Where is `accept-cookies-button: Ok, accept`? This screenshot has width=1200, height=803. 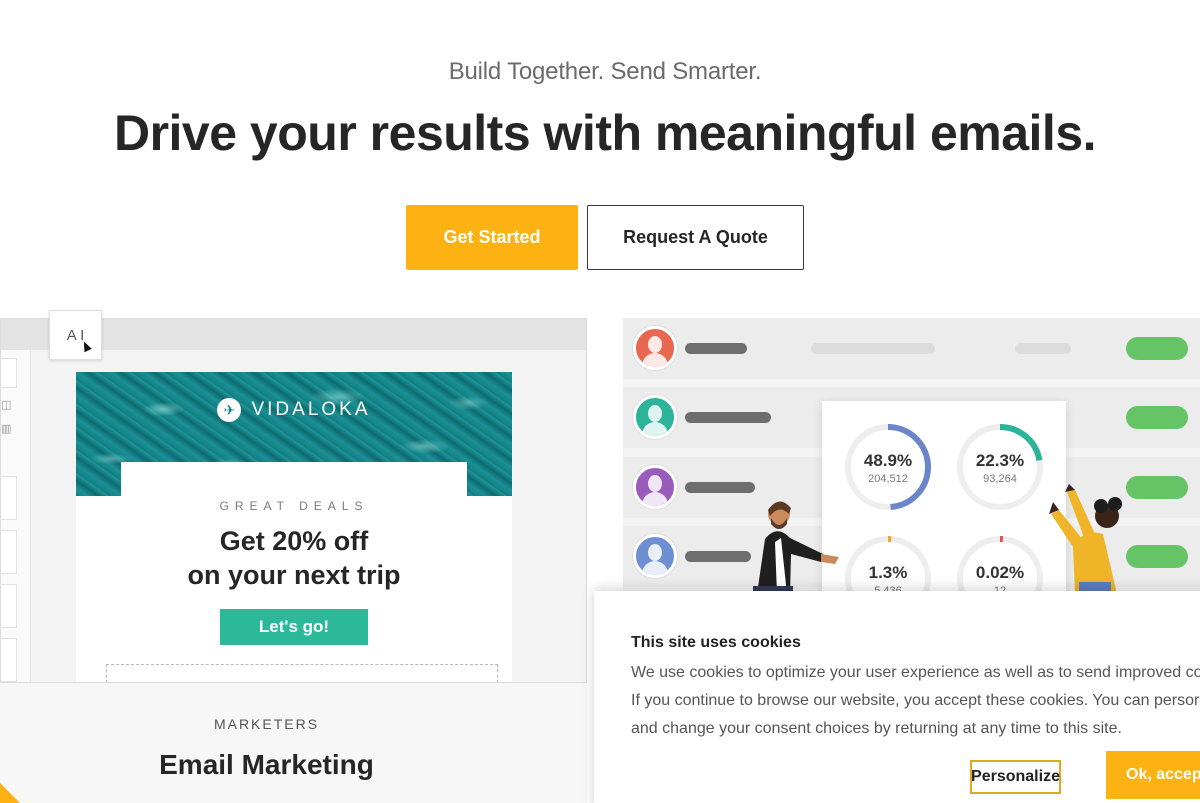 accept-cookies-button: Ok, accept is located at coordinates (1153, 775).